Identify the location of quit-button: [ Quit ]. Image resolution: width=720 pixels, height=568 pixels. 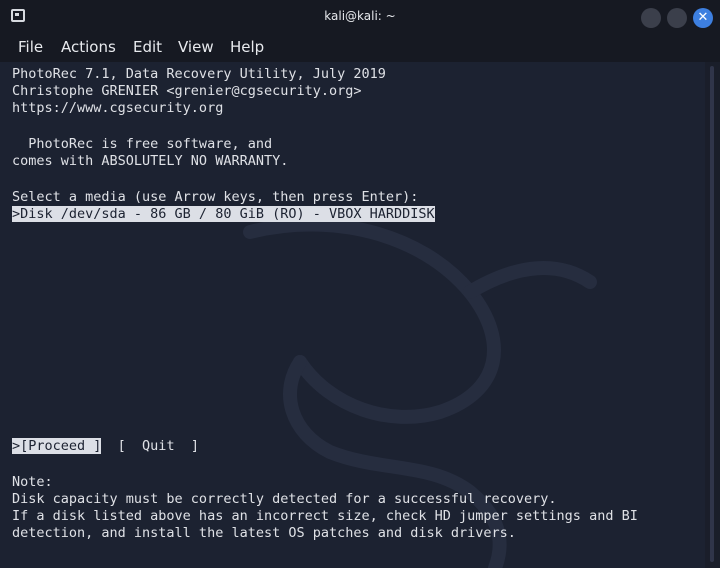
(158, 446).